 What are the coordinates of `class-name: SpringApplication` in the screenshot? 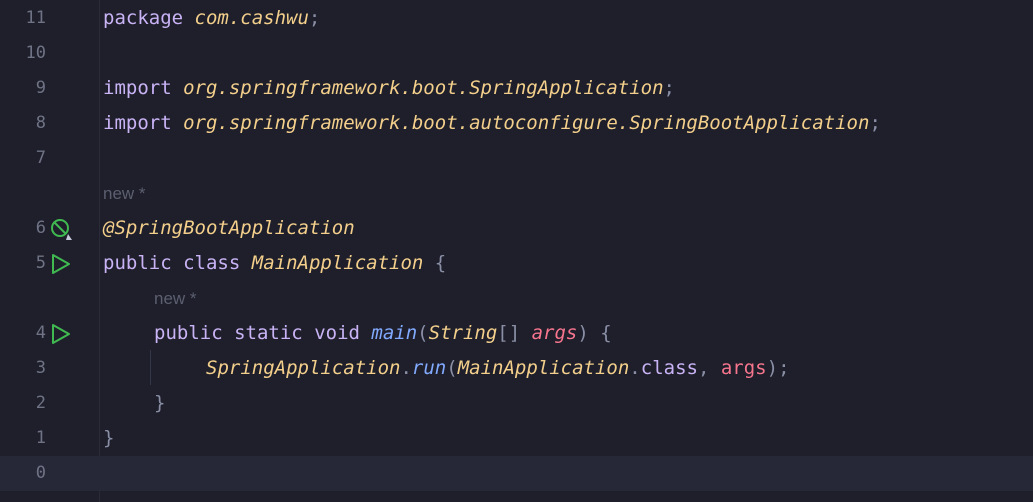 It's located at (303, 368).